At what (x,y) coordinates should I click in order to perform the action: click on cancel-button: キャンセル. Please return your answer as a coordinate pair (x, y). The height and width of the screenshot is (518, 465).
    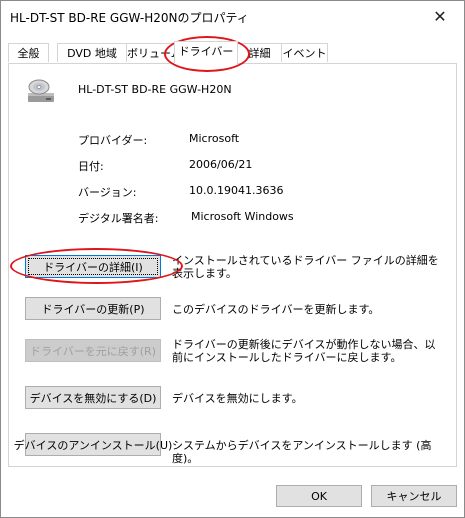
    Looking at the image, I should click on (414, 496).